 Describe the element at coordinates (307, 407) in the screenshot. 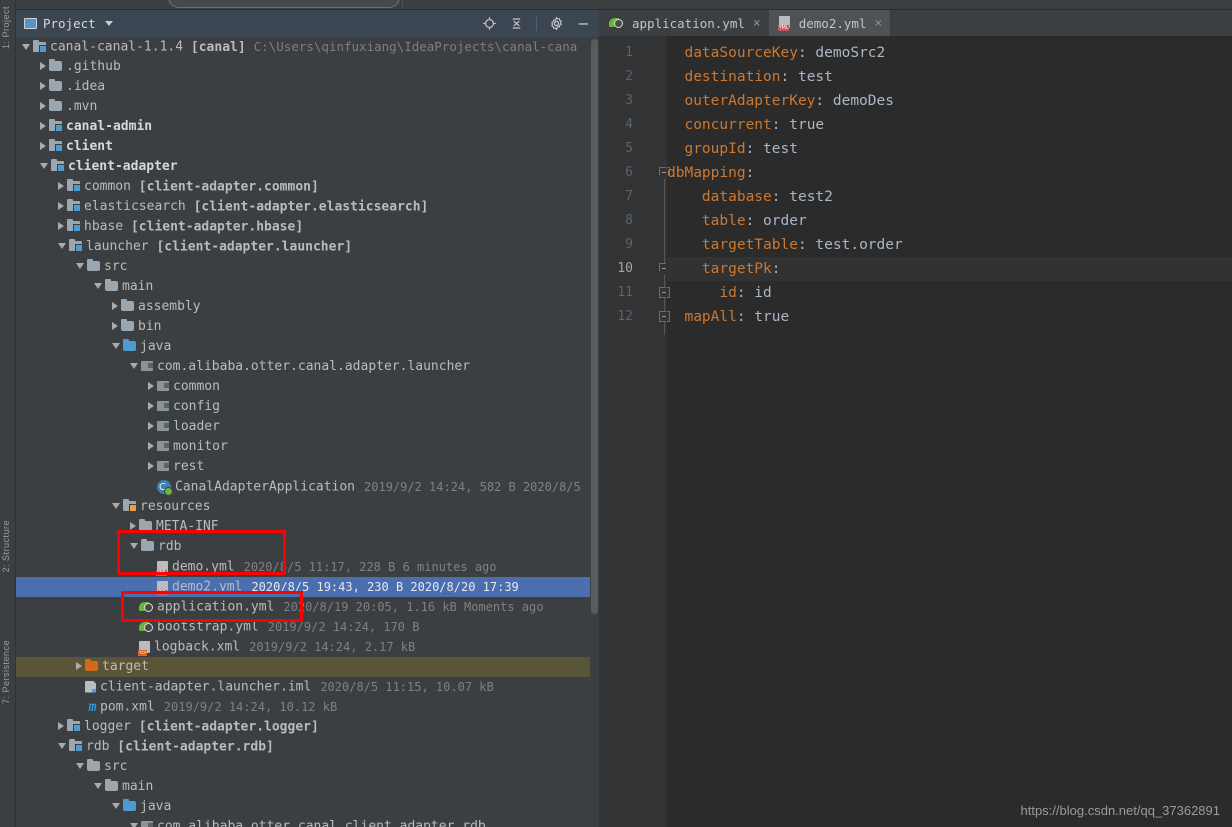

I see `tree-row: config` at that location.